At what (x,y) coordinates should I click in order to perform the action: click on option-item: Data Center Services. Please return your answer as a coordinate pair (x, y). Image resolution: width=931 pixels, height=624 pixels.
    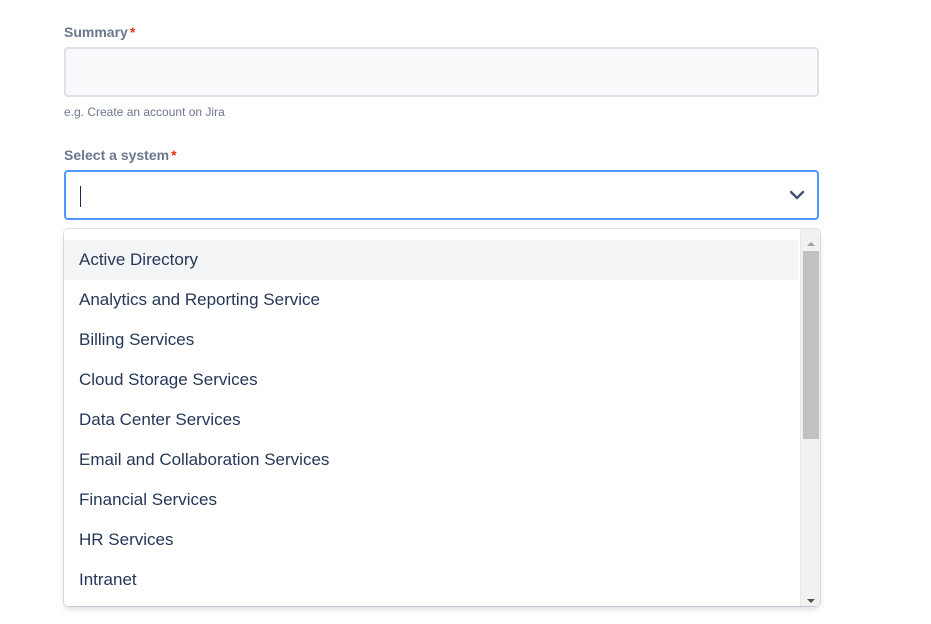
    Looking at the image, I should click on (431, 420).